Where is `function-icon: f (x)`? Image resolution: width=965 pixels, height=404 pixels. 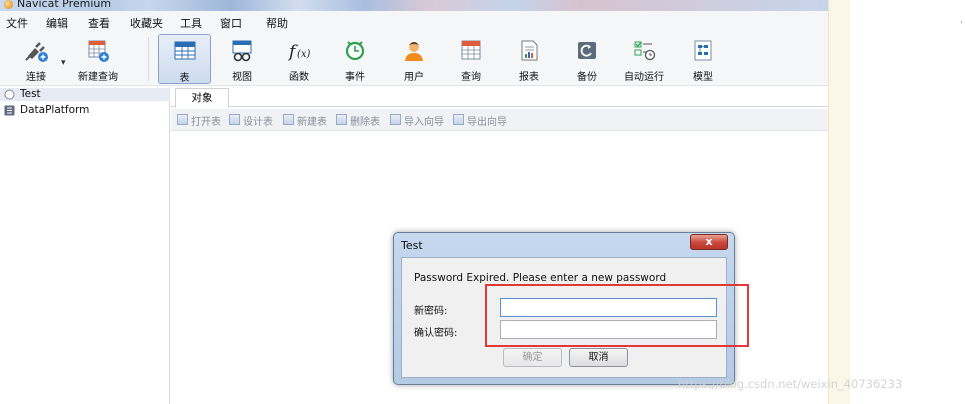
function-icon: f (x) is located at coordinates (299, 52).